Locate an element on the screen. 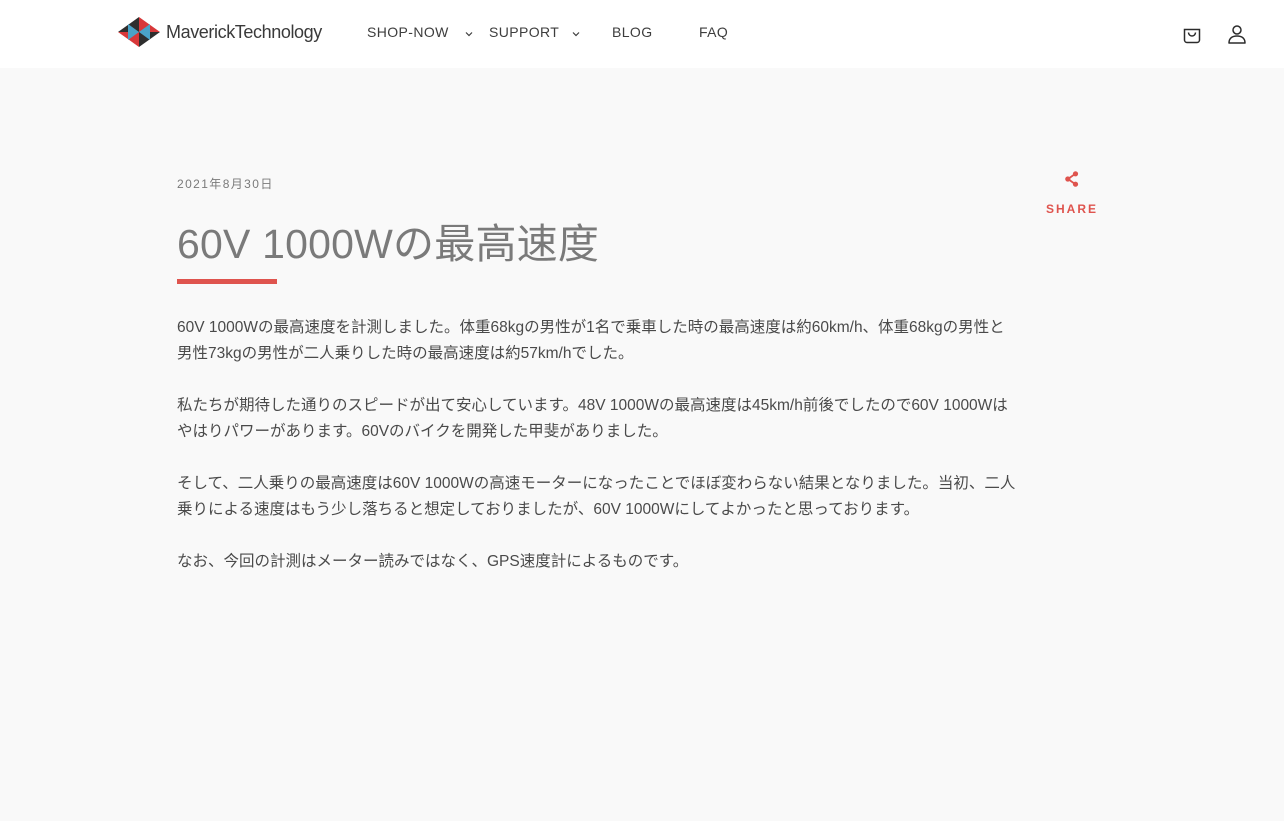 The image size is (1284, 821). nav-faq-label: FAQ is located at coordinates (714, 32).